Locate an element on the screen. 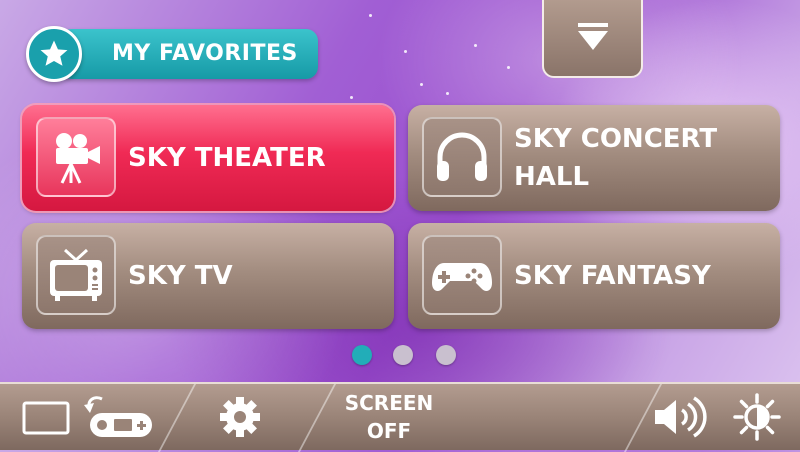 The image size is (800, 452). brightness-icon is located at coordinates (757, 417).